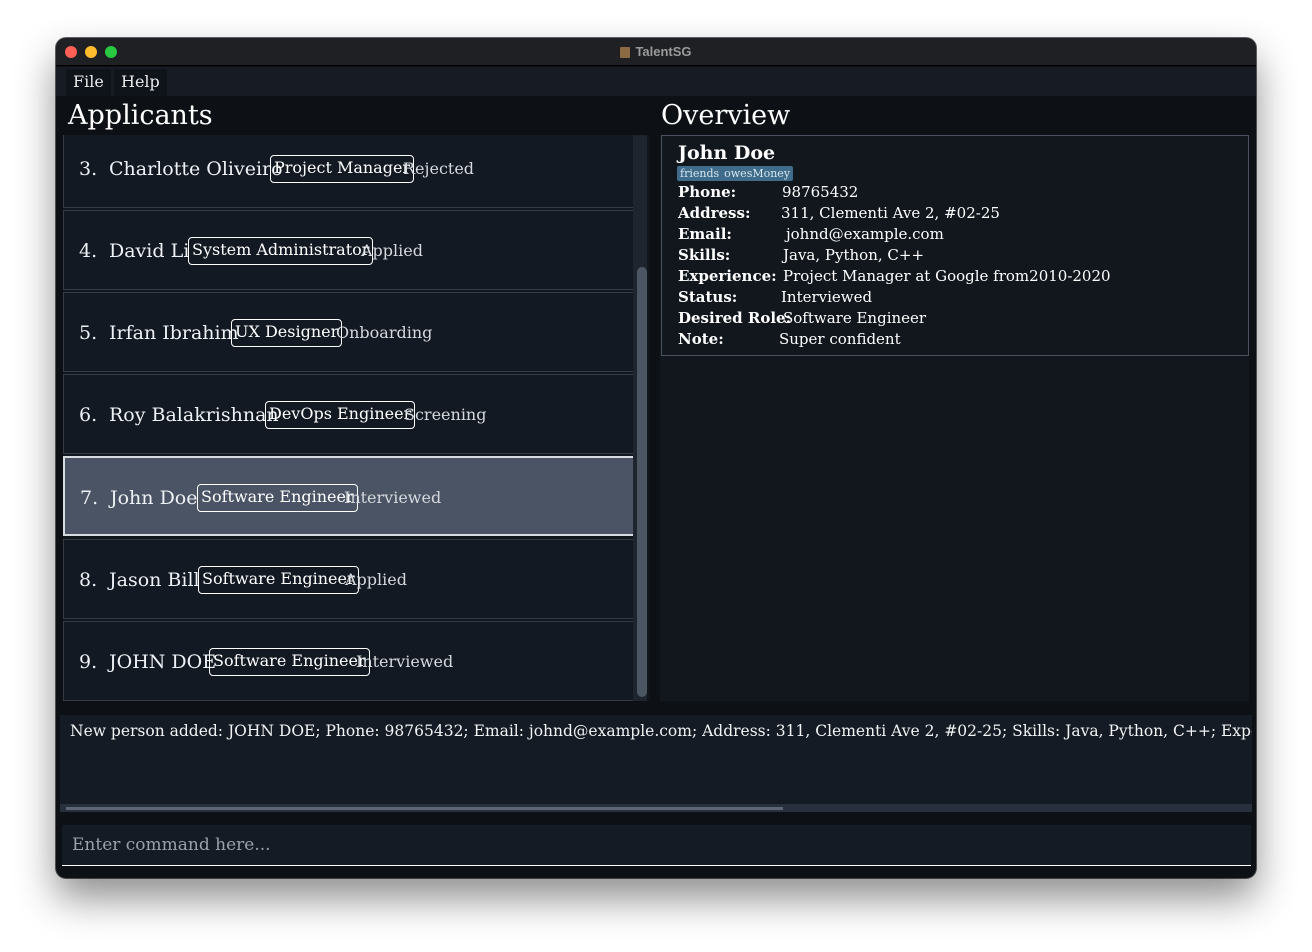 This screenshot has height=952, width=1312. I want to click on applicant-name: David Li, so click(149, 251).